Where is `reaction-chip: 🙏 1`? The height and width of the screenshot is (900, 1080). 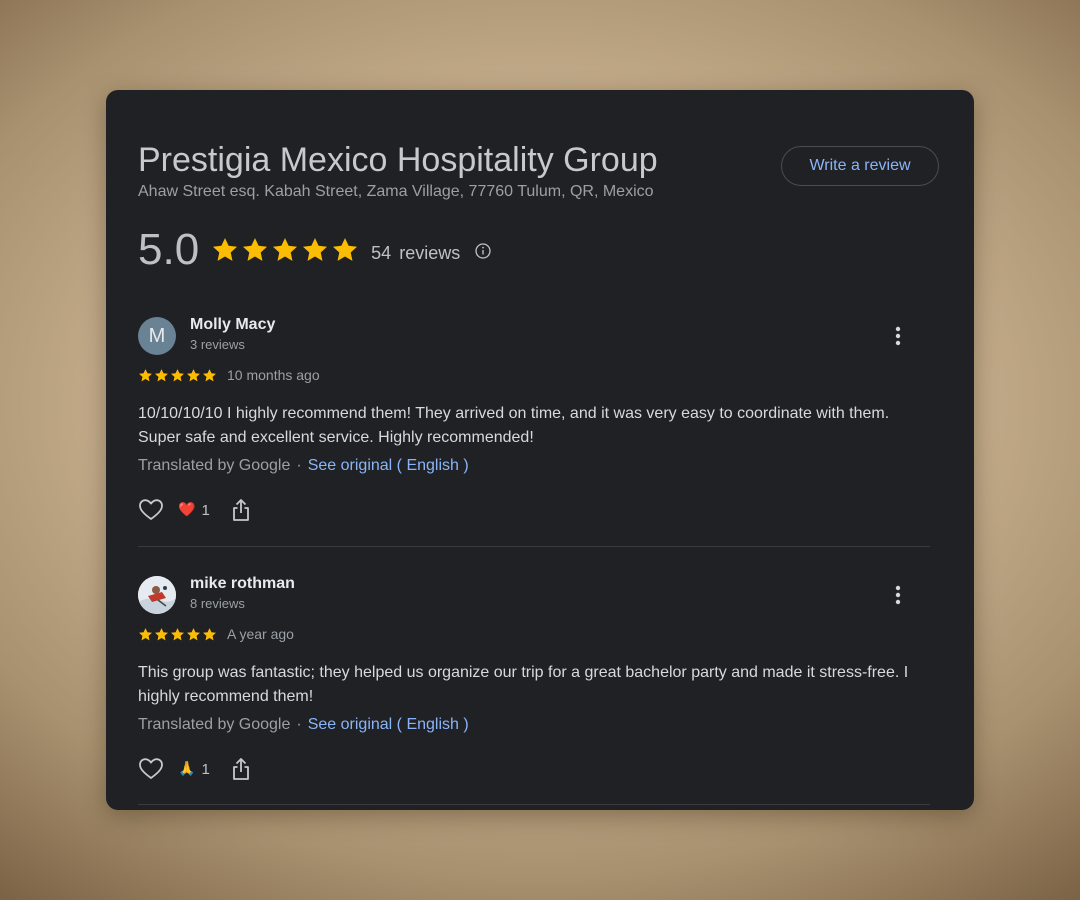
reaction-chip: 🙏 1 is located at coordinates (194, 769).